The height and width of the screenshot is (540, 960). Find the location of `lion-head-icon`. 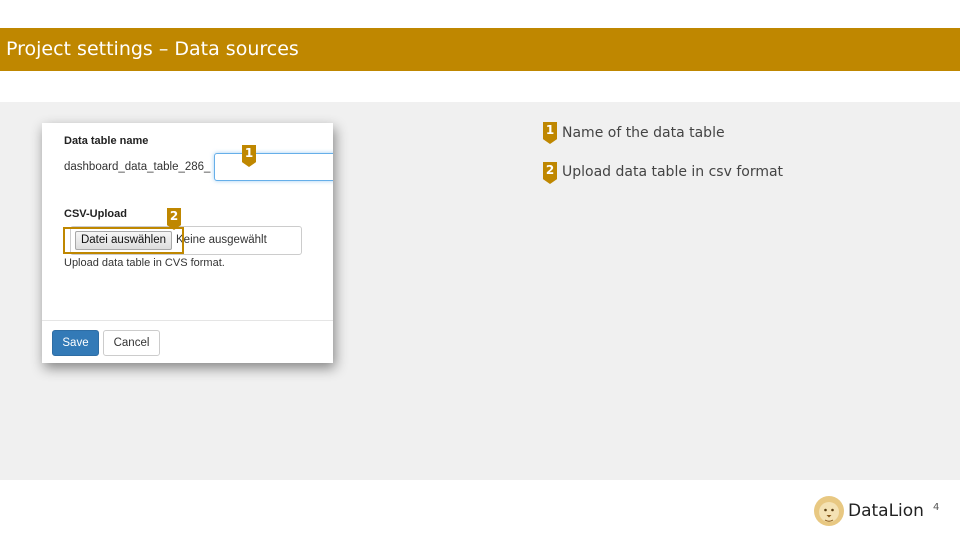

lion-head-icon is located at coordinates (829, 511).